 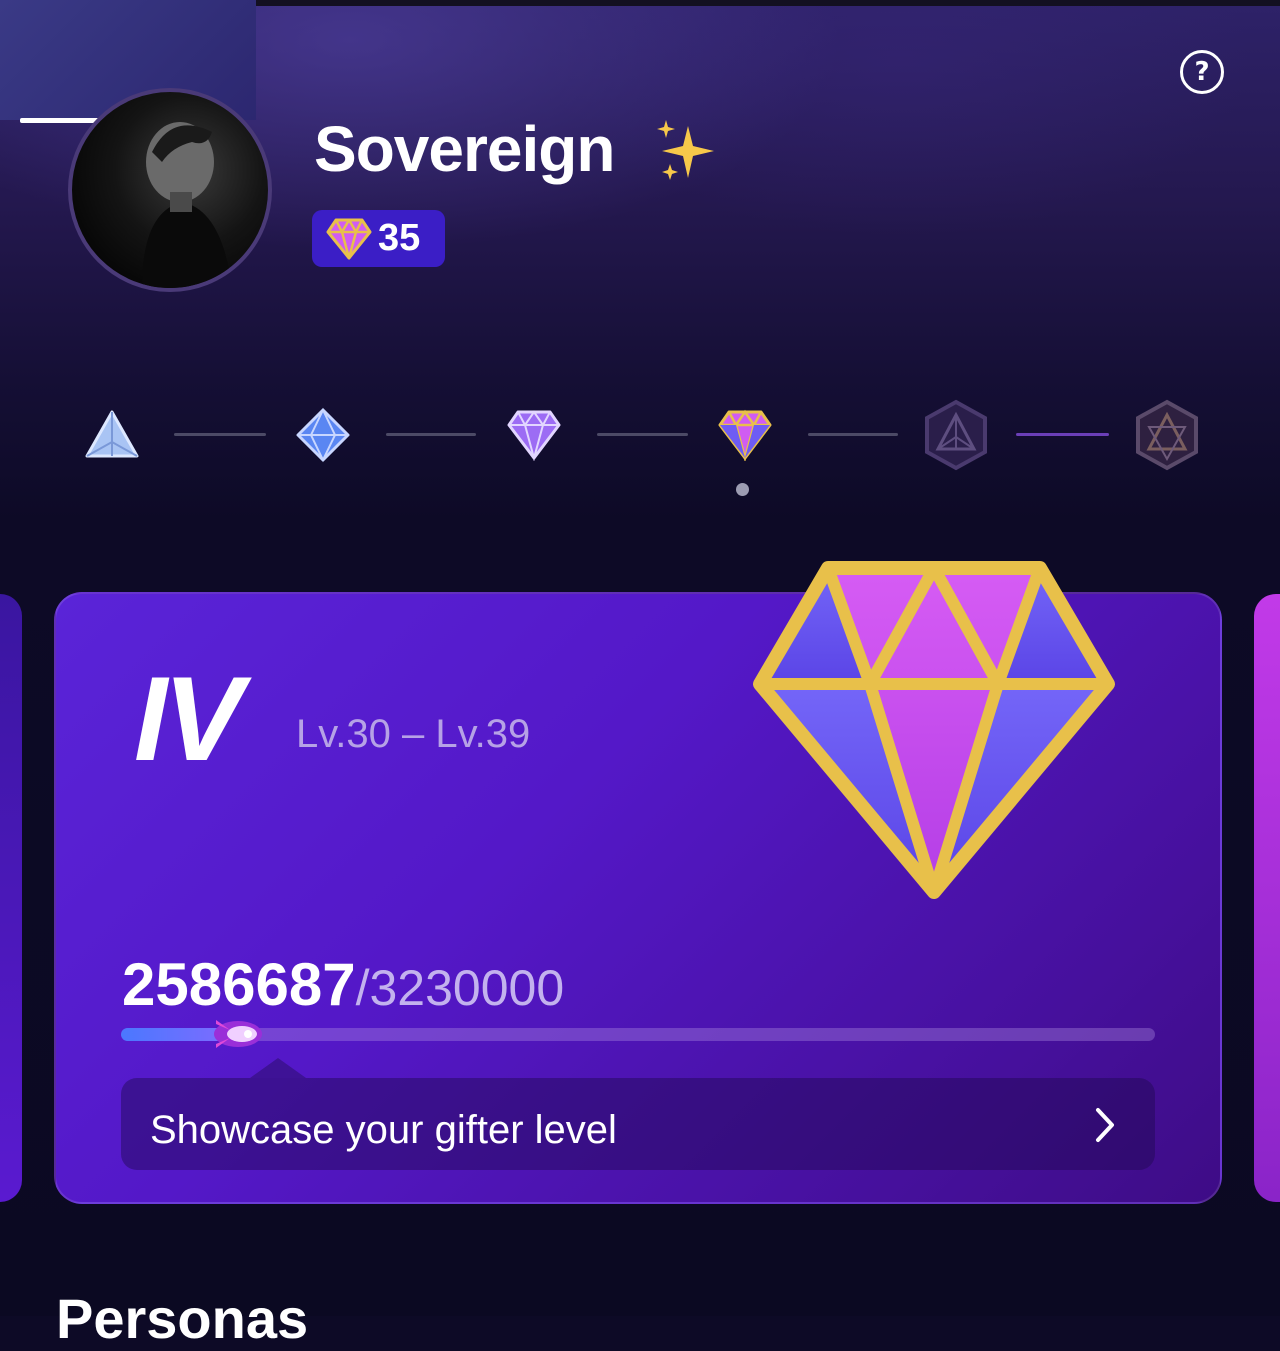 I want to click on rocket-icon, so click(x=237, y=1036).